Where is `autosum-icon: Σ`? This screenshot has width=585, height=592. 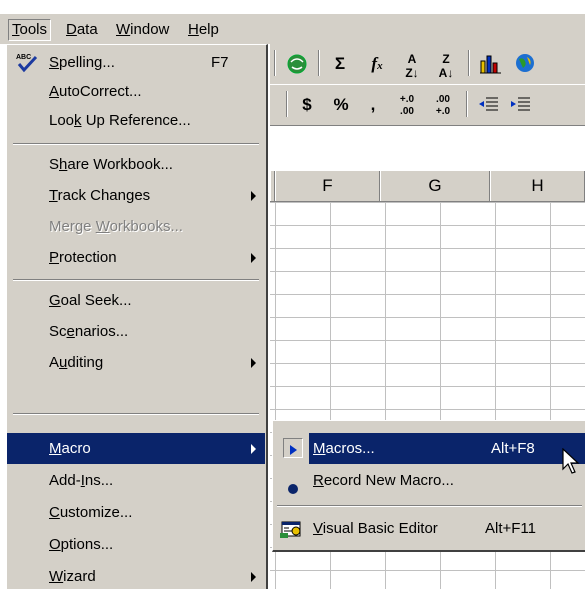
autosum-icon: Σ is located at coordinates (340, 64).